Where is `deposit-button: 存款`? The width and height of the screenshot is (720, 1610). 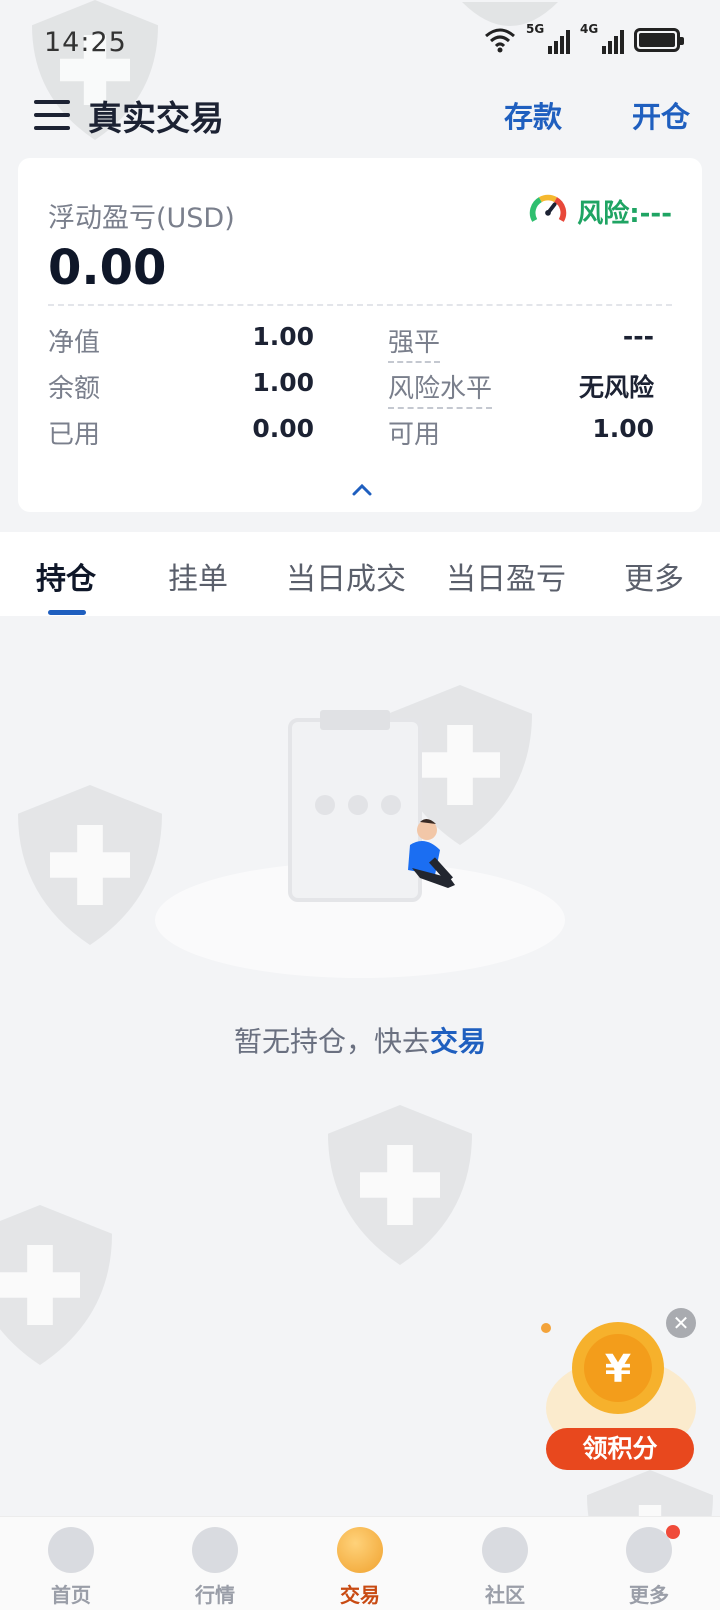
deposit-button: 存款 is located at coordinates (533, 115).